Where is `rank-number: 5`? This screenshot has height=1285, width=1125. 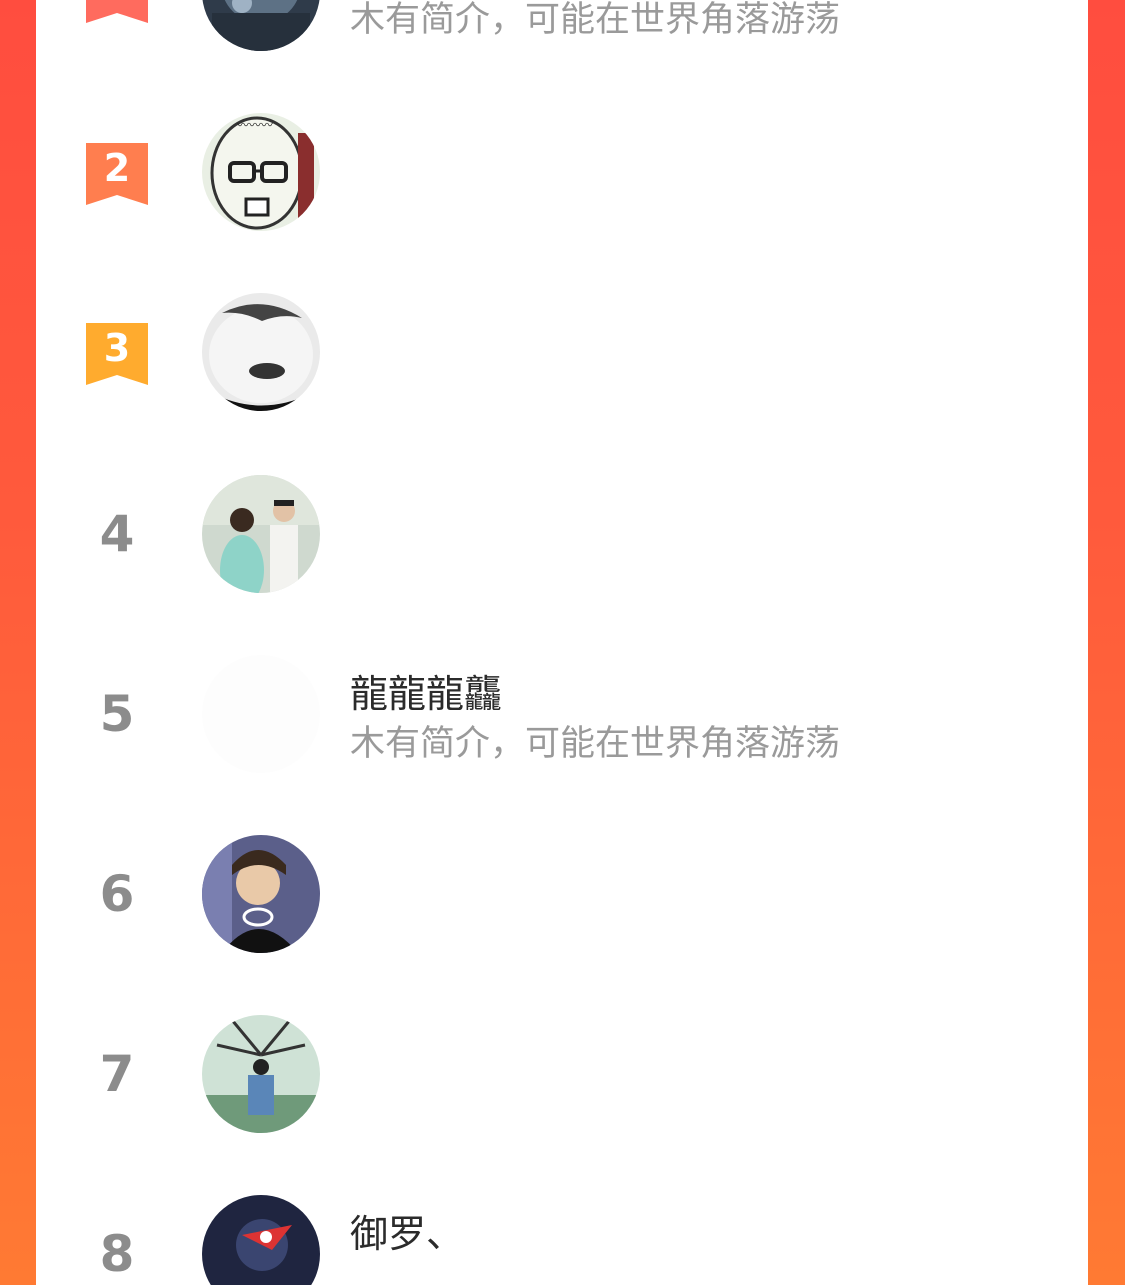 rank-number: 5 is located at coordinates (117, 714).